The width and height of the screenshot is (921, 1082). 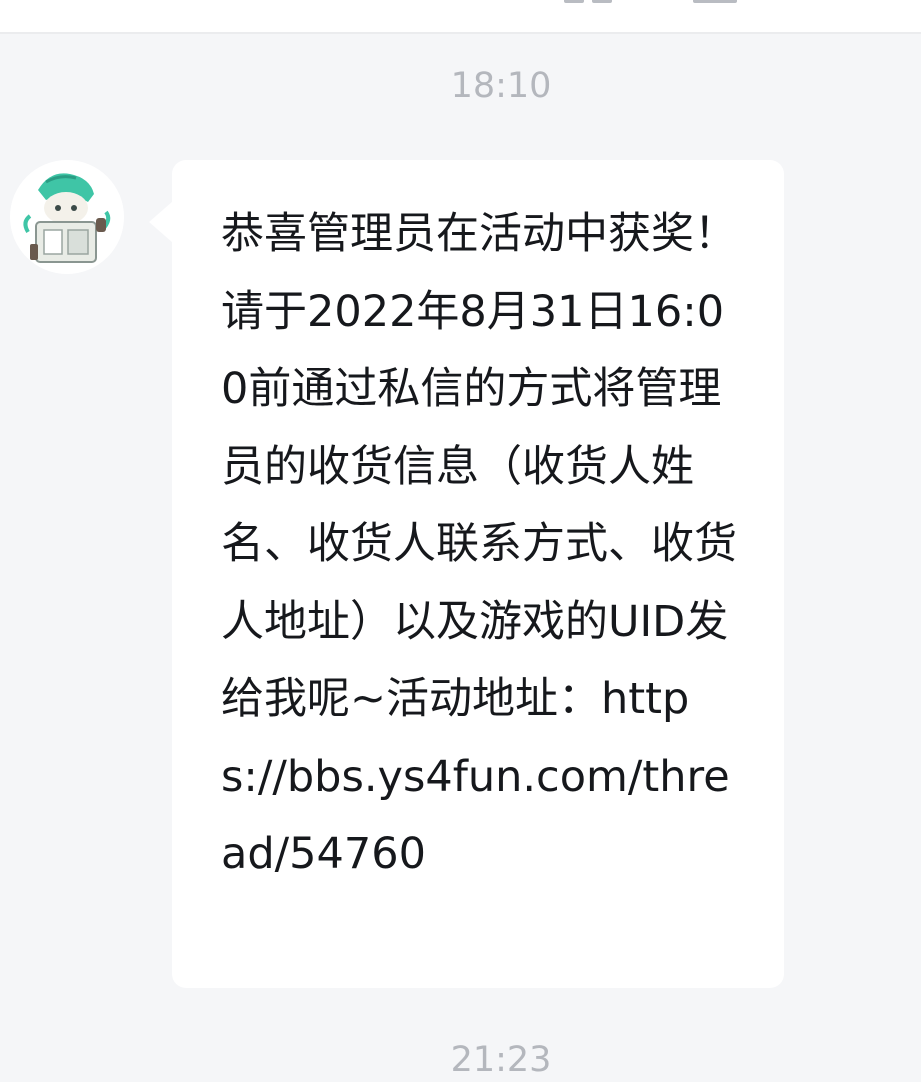 I want to click on window-icon, so click(x=589, y=2).